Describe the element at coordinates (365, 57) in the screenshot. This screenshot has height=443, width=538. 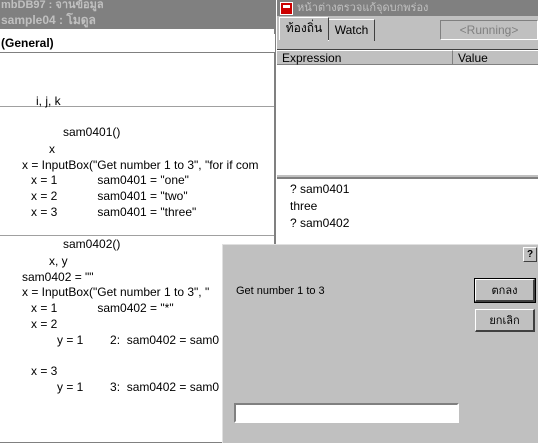
I see `column-header-expression: Expression` at that location.